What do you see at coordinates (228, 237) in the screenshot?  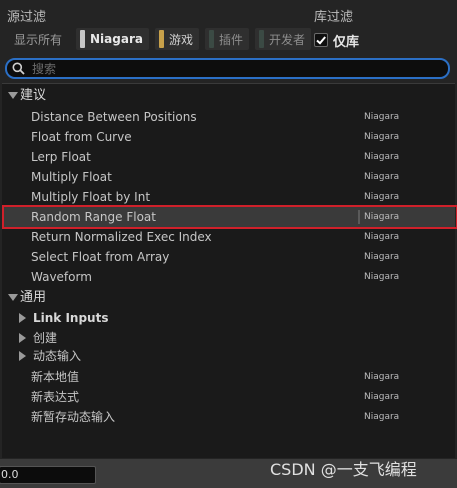 I see `list-item: Return Normalized Exec Index Niagara` at bounding box center [228, 237].